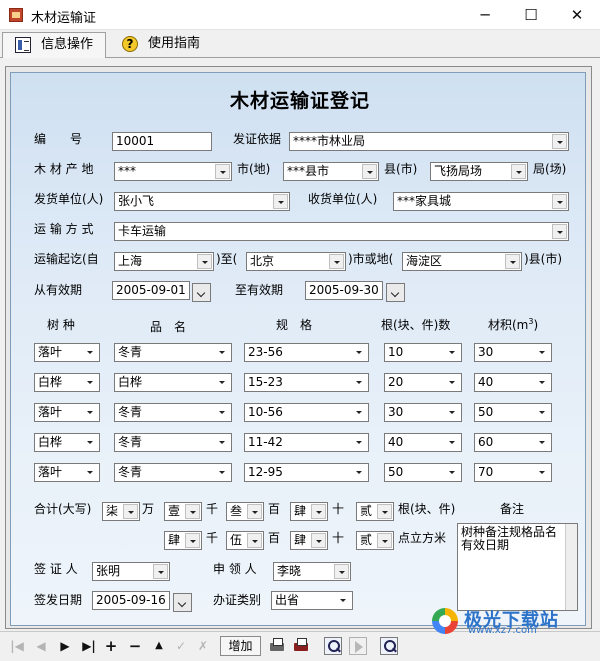  Describe the element at coordinates (162, 141) in the screenshot. I see `number-field: 10001` at that location.